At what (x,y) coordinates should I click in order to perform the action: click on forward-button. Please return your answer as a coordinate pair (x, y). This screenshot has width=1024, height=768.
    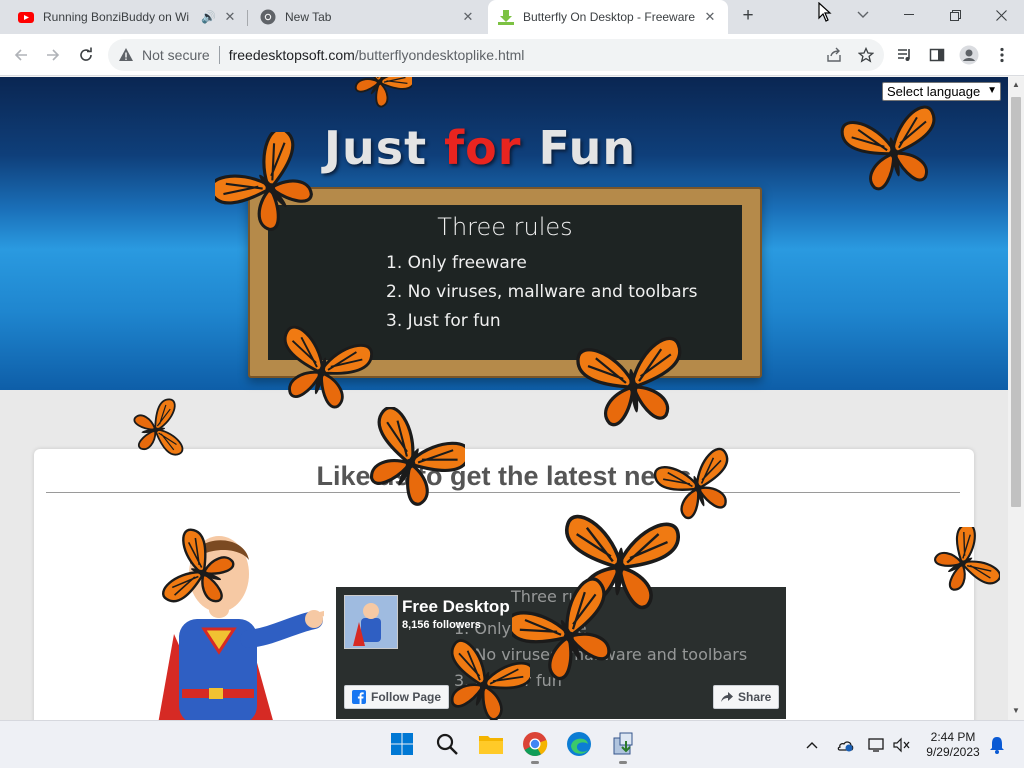
    Looking at the image, I should click on (53, 55).